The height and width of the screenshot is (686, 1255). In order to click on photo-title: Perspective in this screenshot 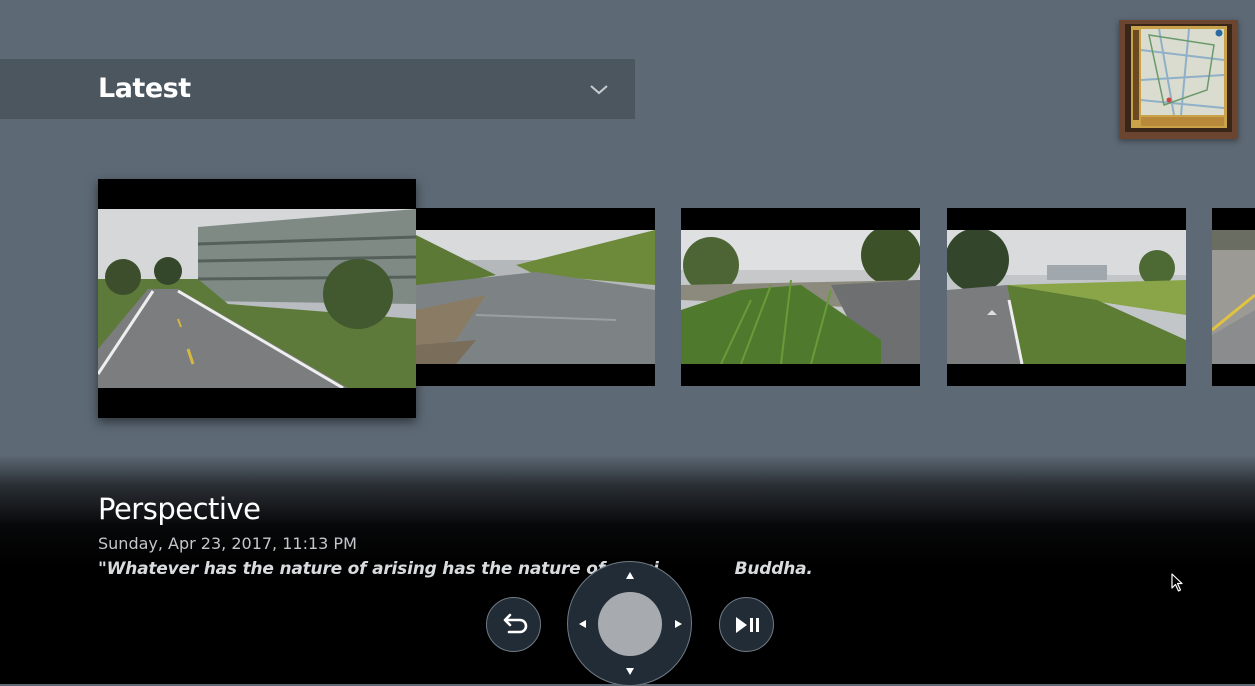, I will do `click(179, 509)`.